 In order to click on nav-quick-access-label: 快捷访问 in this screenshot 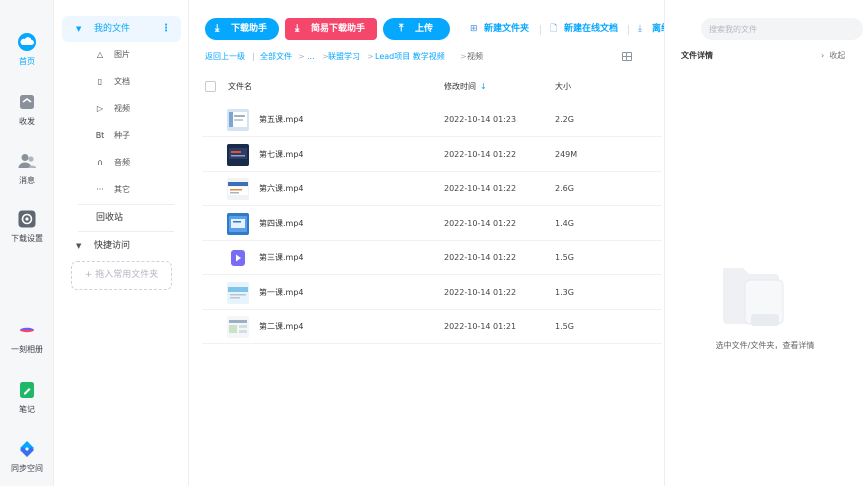, I will do `click(112, 246)`.